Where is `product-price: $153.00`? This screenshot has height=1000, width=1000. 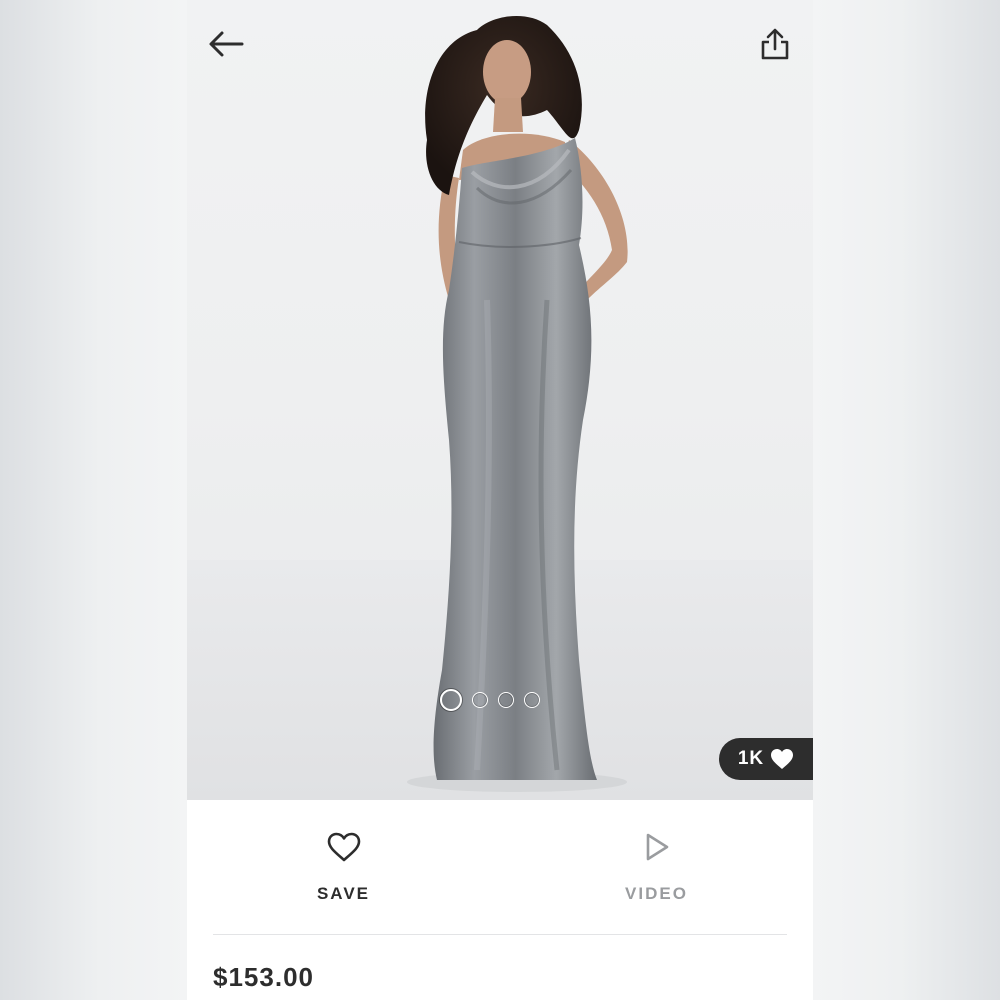 product-price: $153.00 is located at coordinates (263, 977).